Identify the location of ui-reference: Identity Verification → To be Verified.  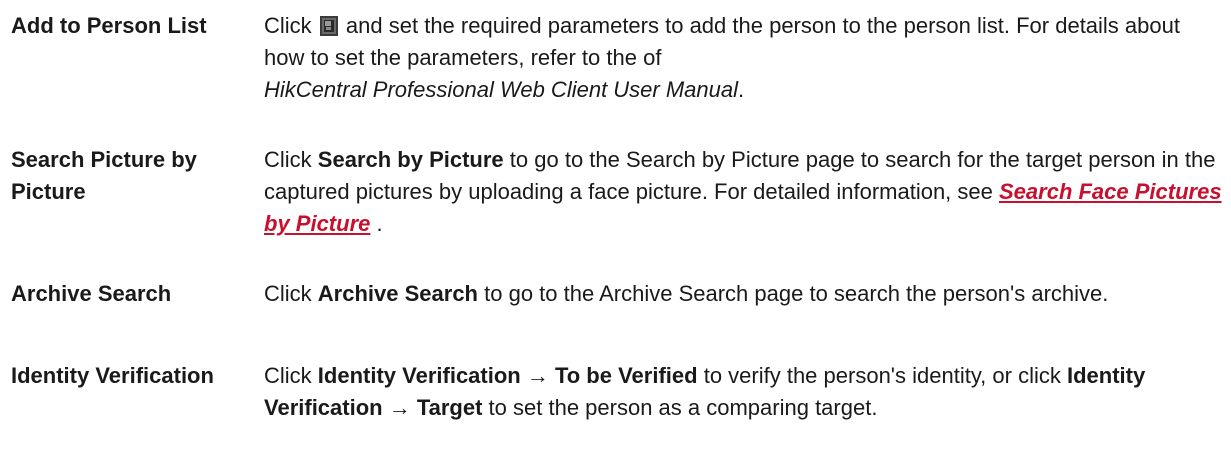
(507, 375).